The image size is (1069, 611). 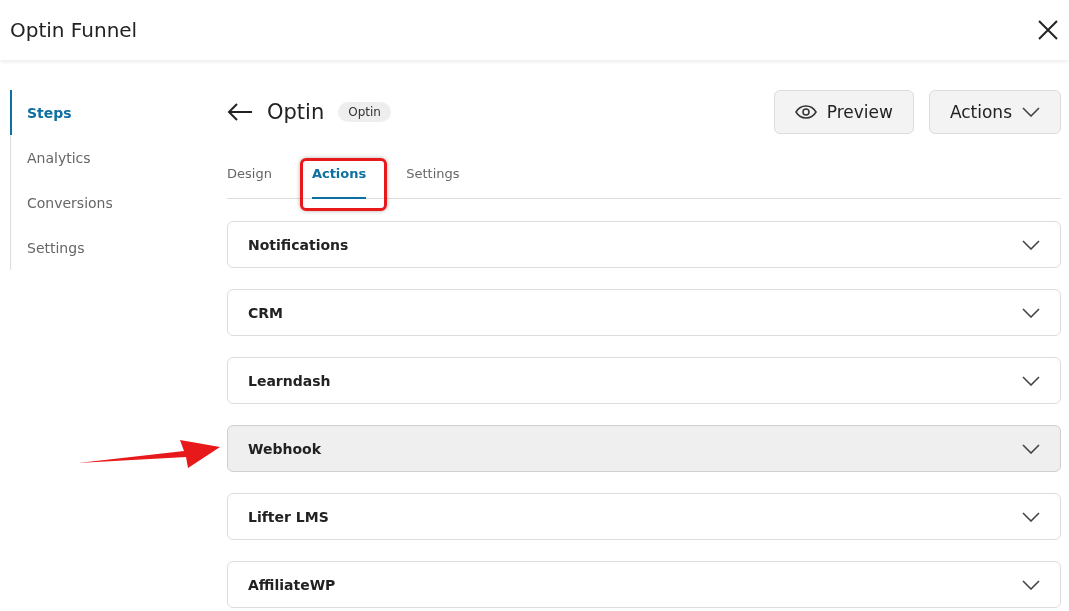 I want to click on back-arrow-icon, so click(x=240, y=112).